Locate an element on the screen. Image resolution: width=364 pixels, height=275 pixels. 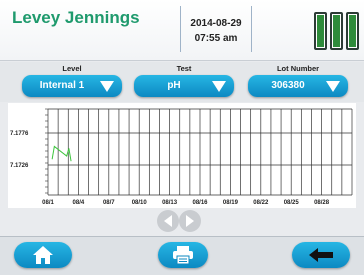
print-button is located at coordinates (183, 255).